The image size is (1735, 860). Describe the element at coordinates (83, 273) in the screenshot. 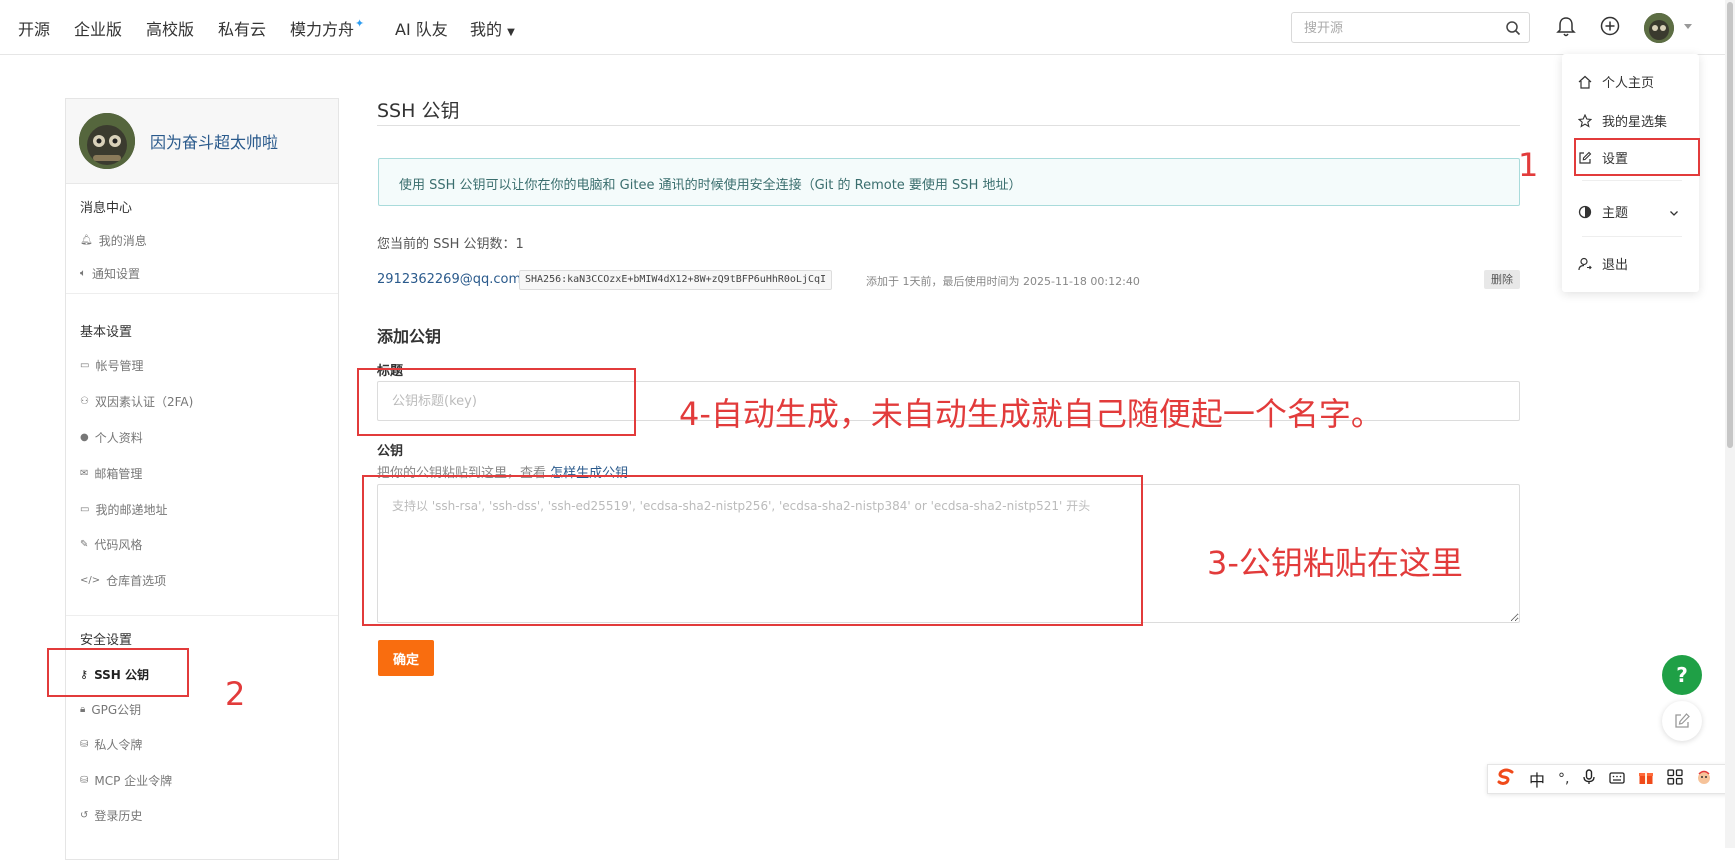

I see `speaker-icon: 🔈︎` at that location.